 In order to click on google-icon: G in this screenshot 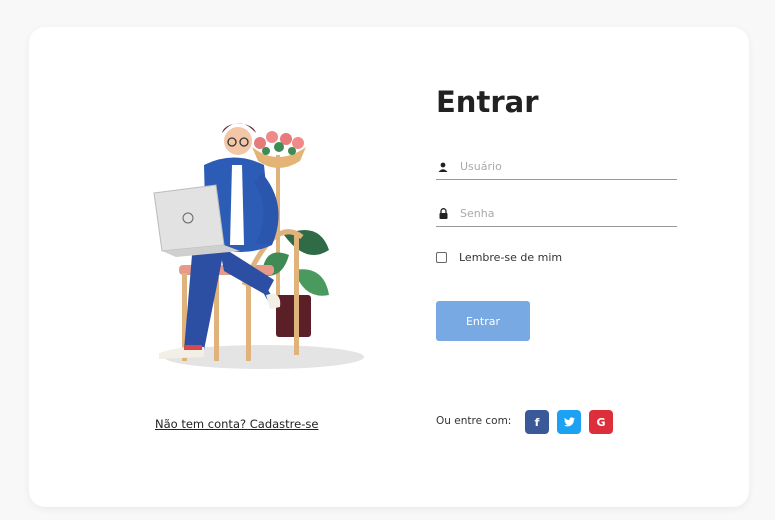, I will do `click(601, 422)`.